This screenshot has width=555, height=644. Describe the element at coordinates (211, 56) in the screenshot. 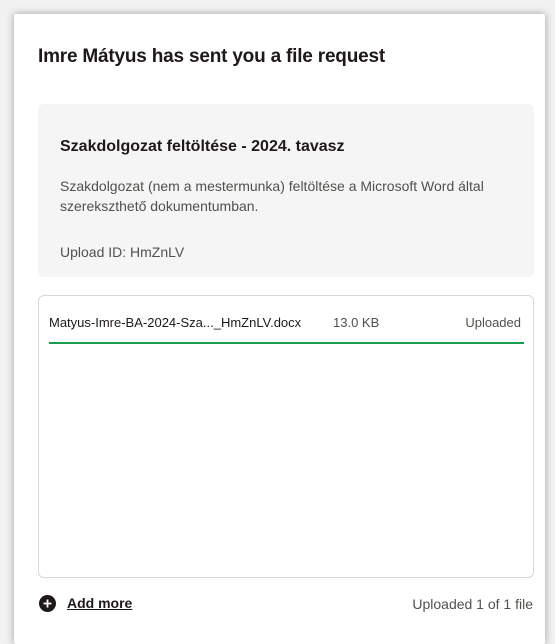

I see `dialog-title: Imre Mátyus has sent you a file request` at that location.